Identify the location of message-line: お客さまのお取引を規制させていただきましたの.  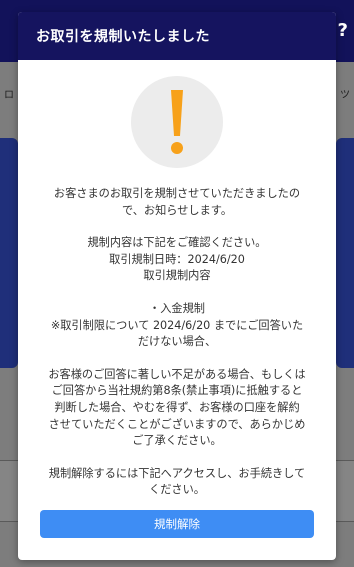
(177, 193).